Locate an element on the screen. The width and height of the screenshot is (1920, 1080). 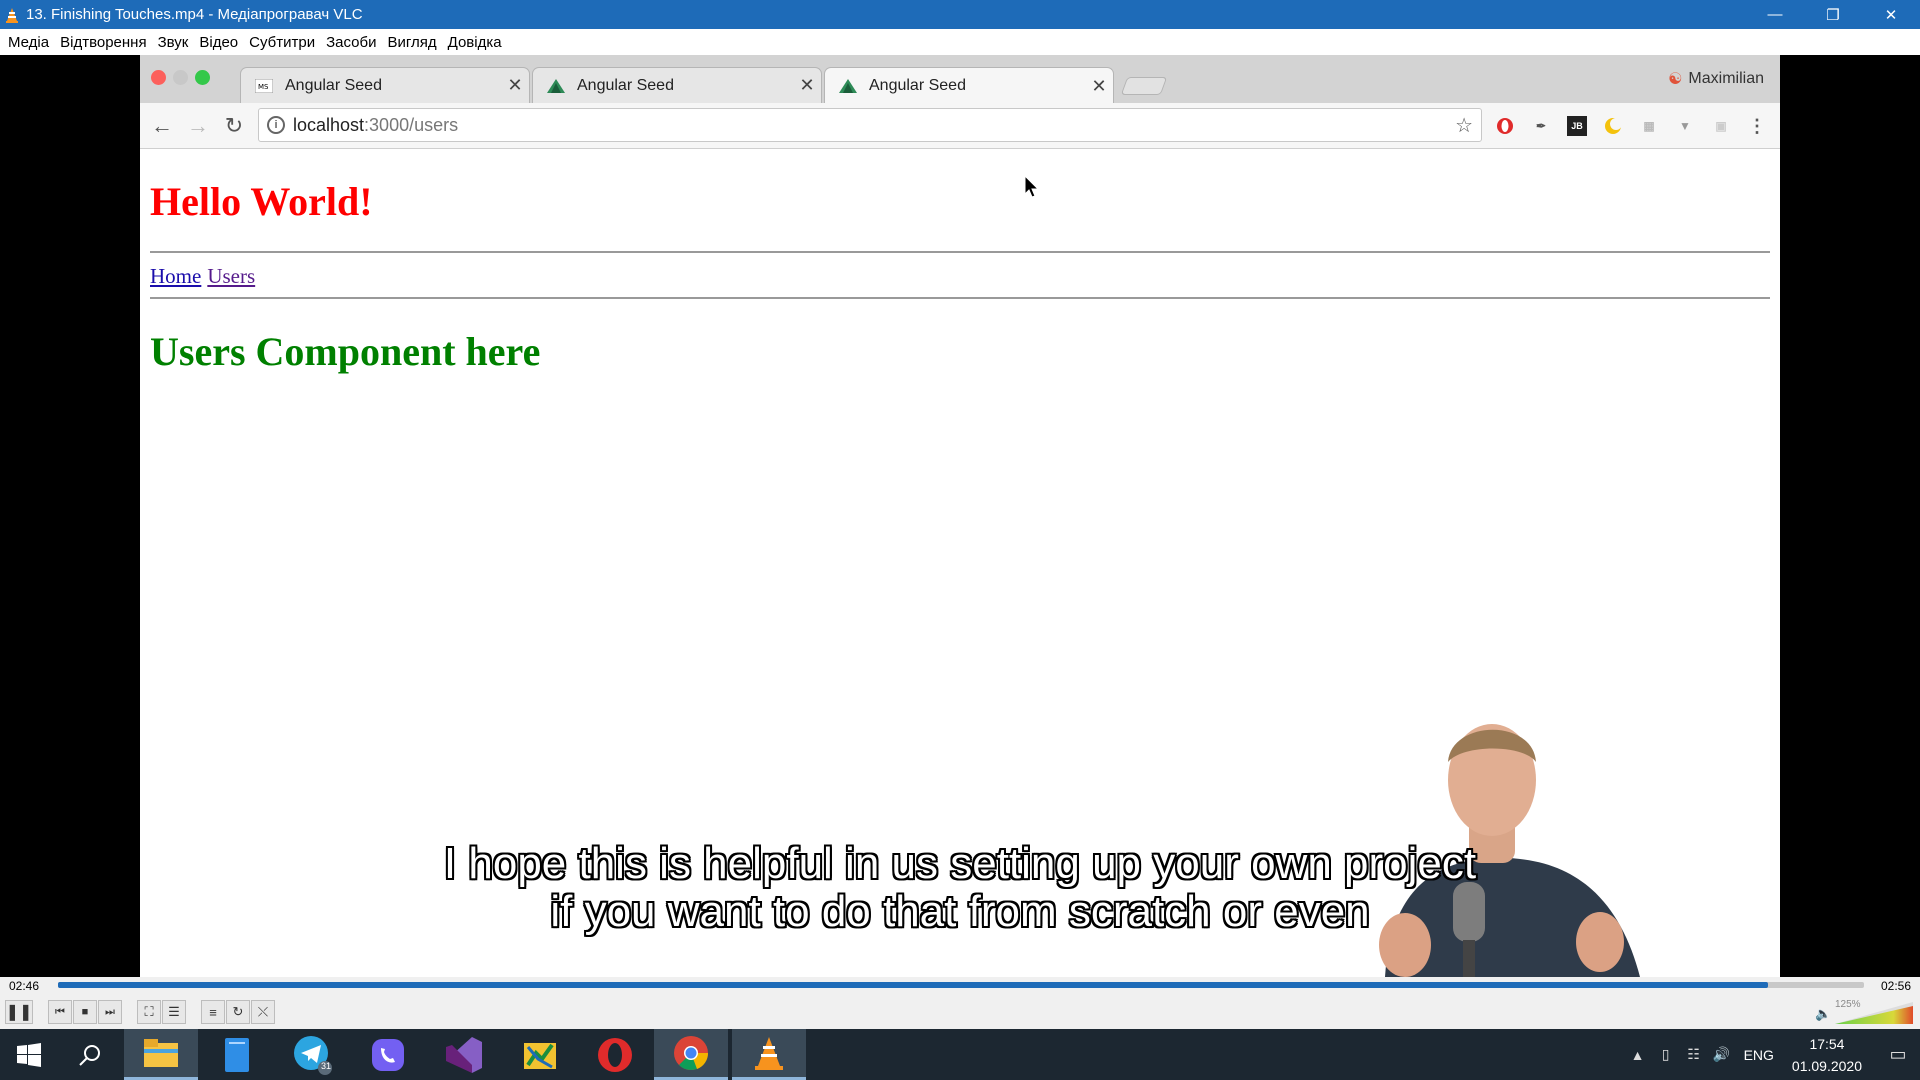
shuffle-button: ⤬ is located at coordinates (263, 1012).